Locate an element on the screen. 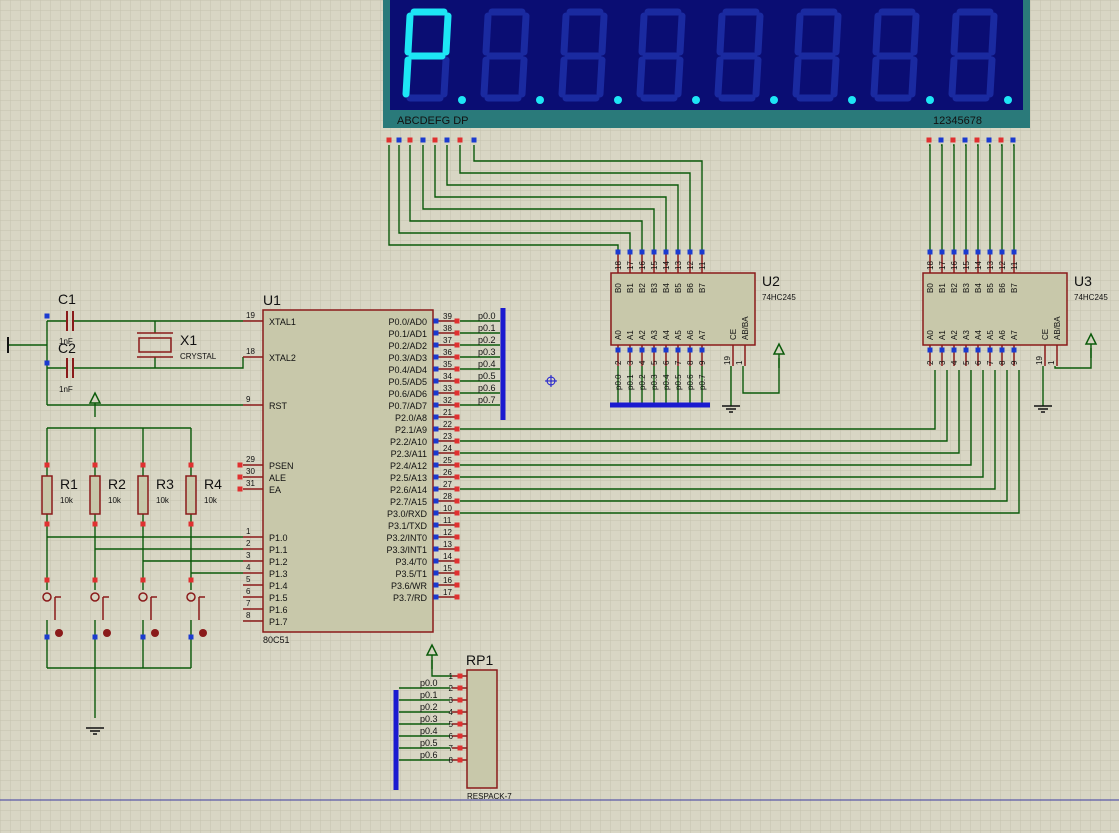 This screenshot has height=833, width=1119. u3-a-name-8: A6 is located at coordinates (1002, 335).